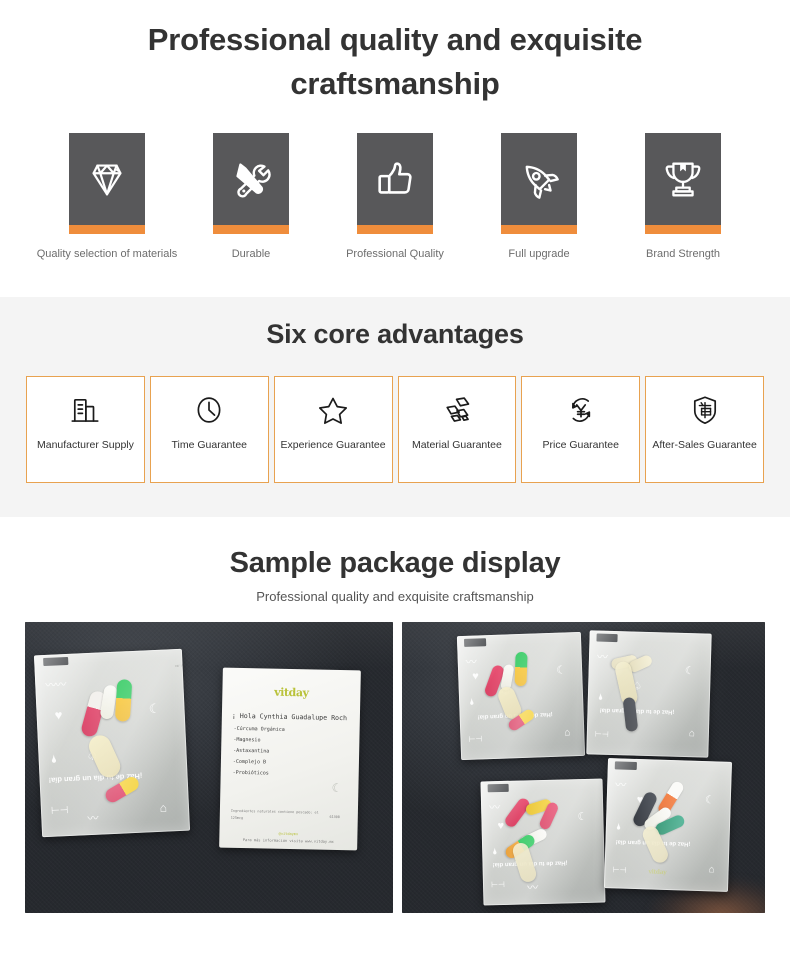 Image resolution: width=790 pixels, height=972 pixels. What do you see at coordinates (395, 254) in the screenshot?
I see `feature-label: Professional Quality` at bounding box center [395, 254].